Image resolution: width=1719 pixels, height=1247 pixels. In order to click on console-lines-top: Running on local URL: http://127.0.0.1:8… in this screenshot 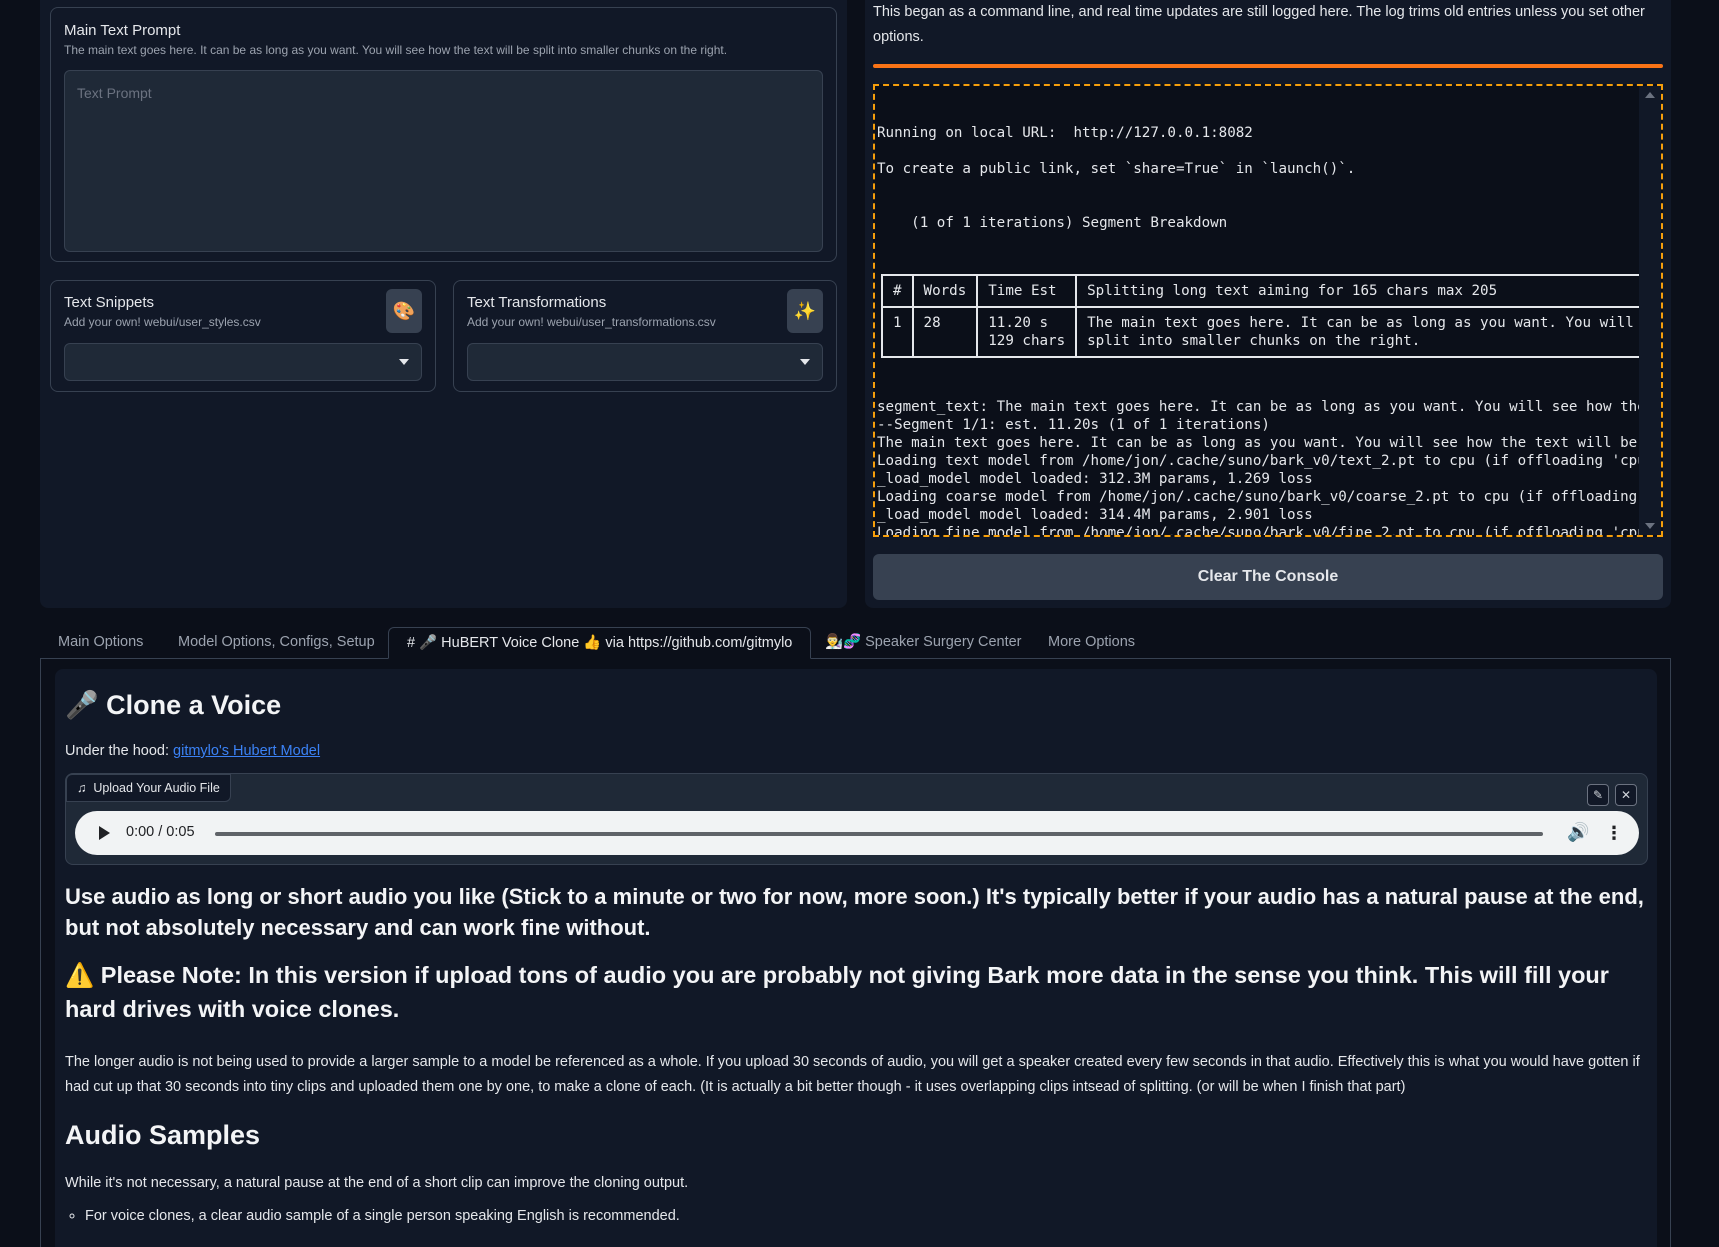, I will do `click(1260, 178)`.